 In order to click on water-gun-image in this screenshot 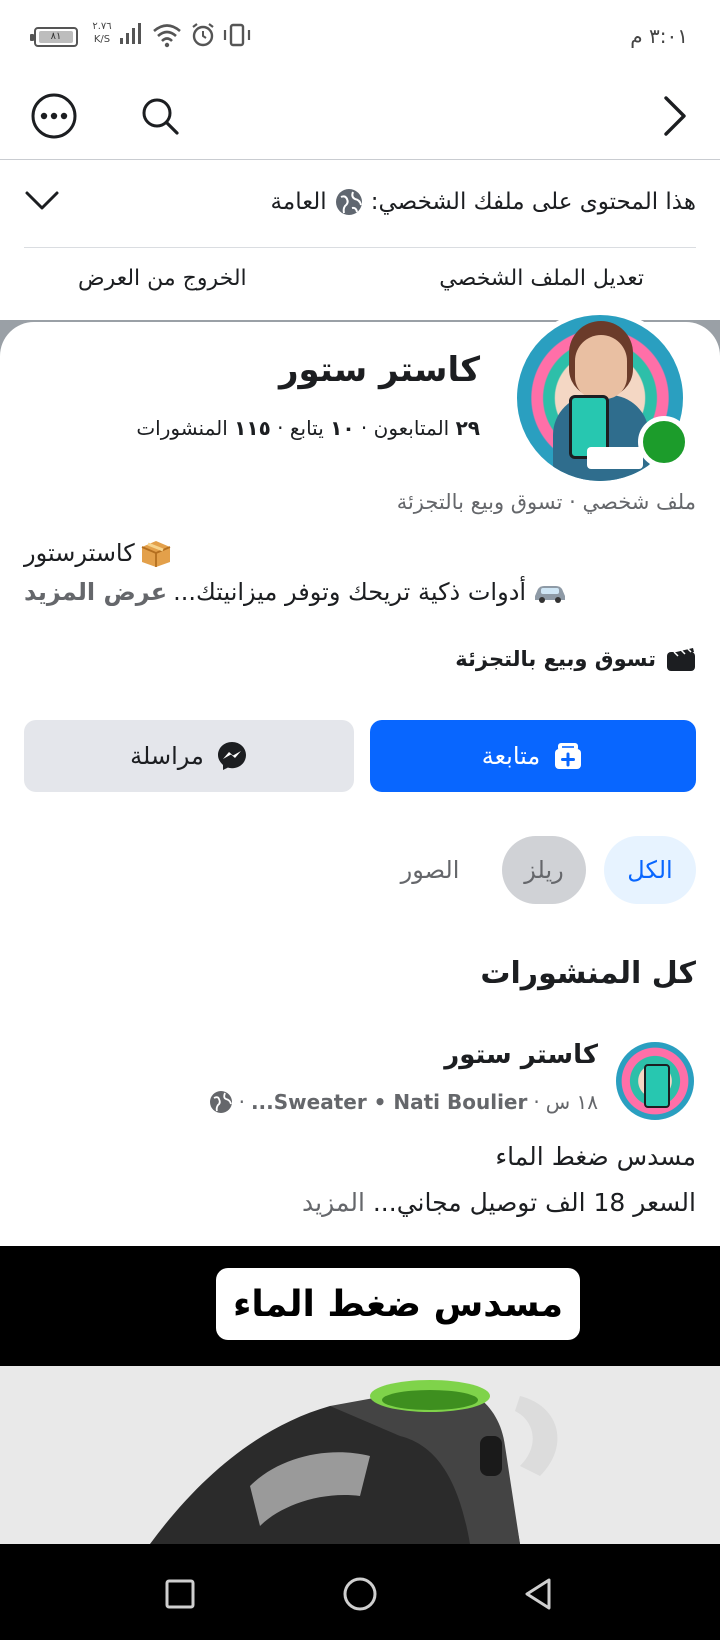, I will do `click(360, 1455)`.